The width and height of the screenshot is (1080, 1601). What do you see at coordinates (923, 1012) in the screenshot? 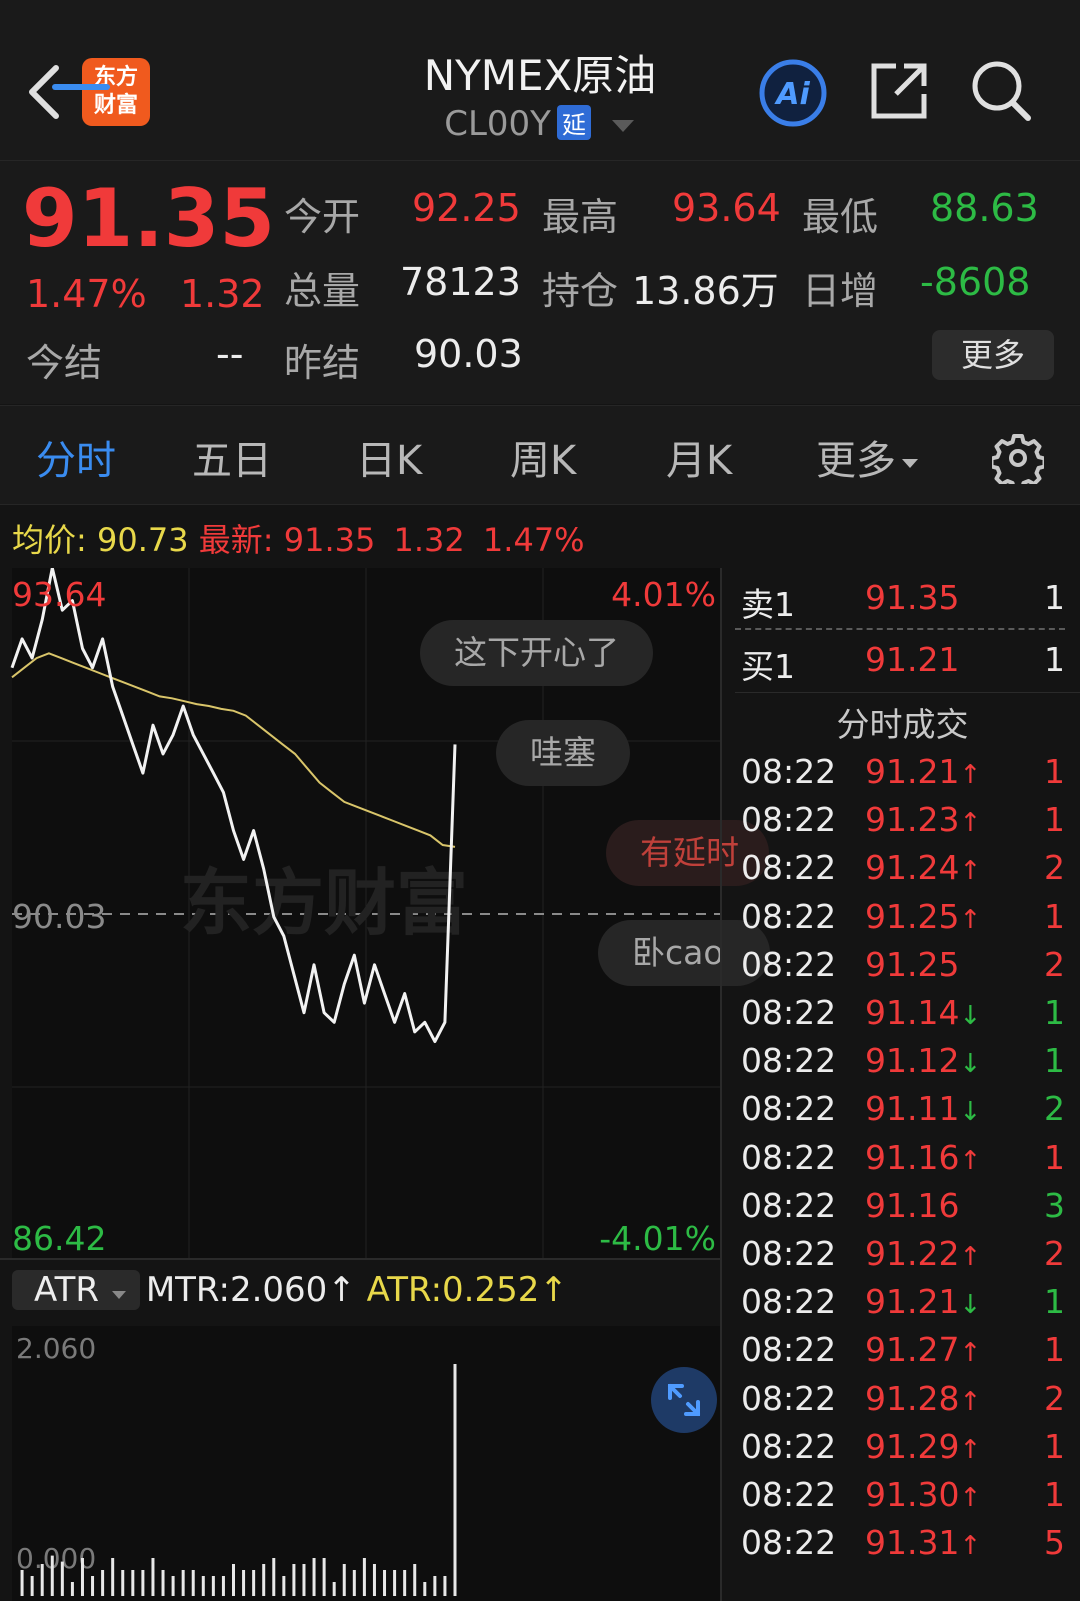
I see `trade-price: 91.14↓` at bounding box center [923, 1012].